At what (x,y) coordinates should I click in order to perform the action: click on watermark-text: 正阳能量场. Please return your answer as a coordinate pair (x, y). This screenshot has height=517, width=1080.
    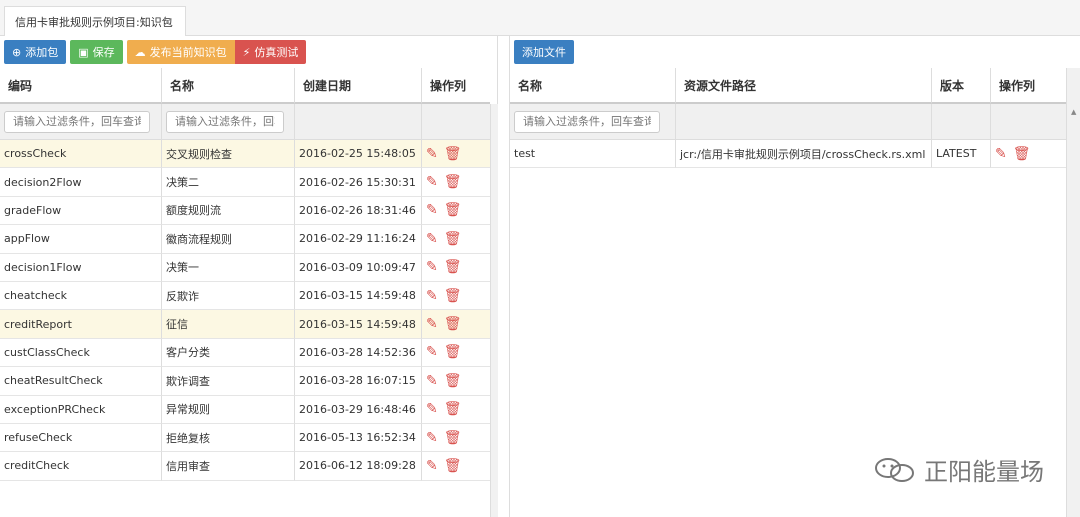
    Looking at the image, I should click on (984, 472).